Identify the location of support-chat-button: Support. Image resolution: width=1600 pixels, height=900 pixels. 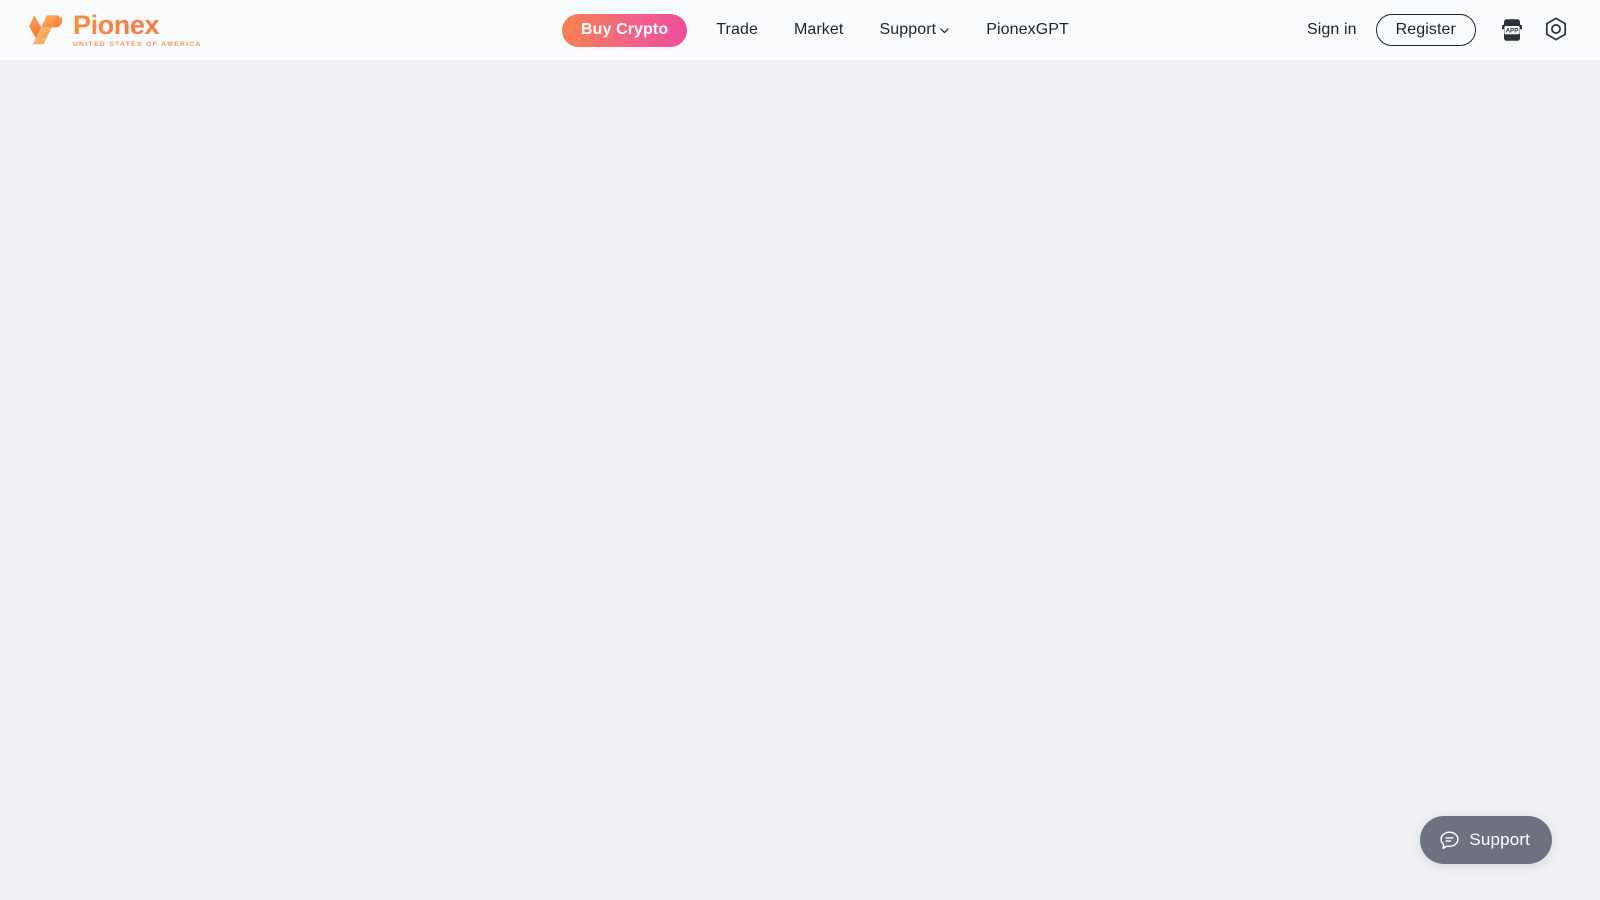
(1486, 840).